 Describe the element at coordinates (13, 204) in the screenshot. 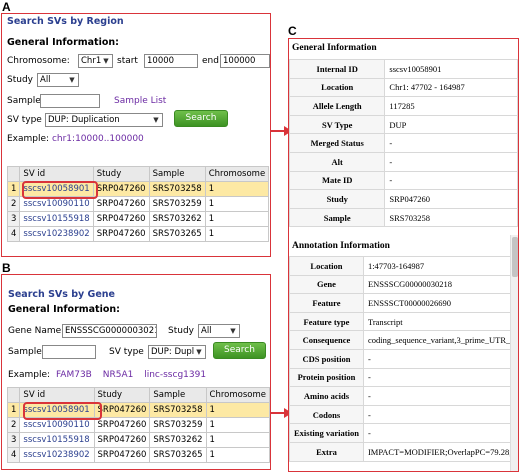

I see `row-num: 2` at that location.